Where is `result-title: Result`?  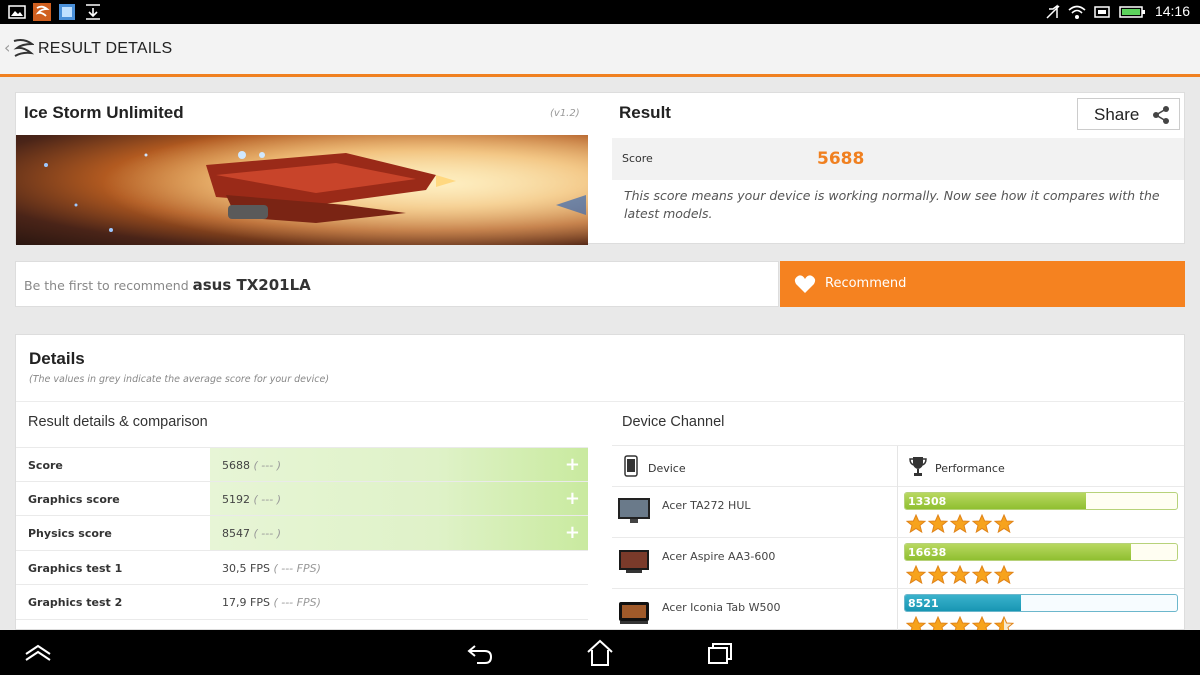 result-title: Result is located at coordinates (645, 112).